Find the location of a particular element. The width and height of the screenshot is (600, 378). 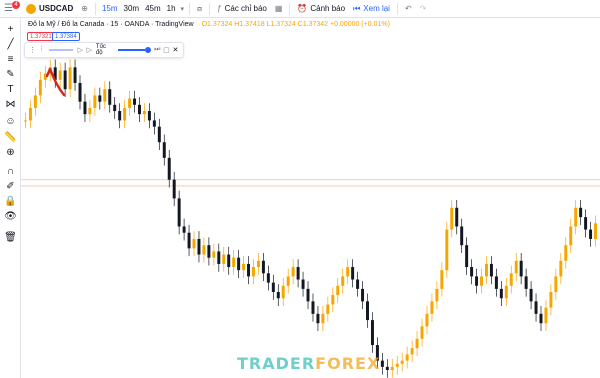

minimize-icon: ▢ is located at coordinates (166, 50).